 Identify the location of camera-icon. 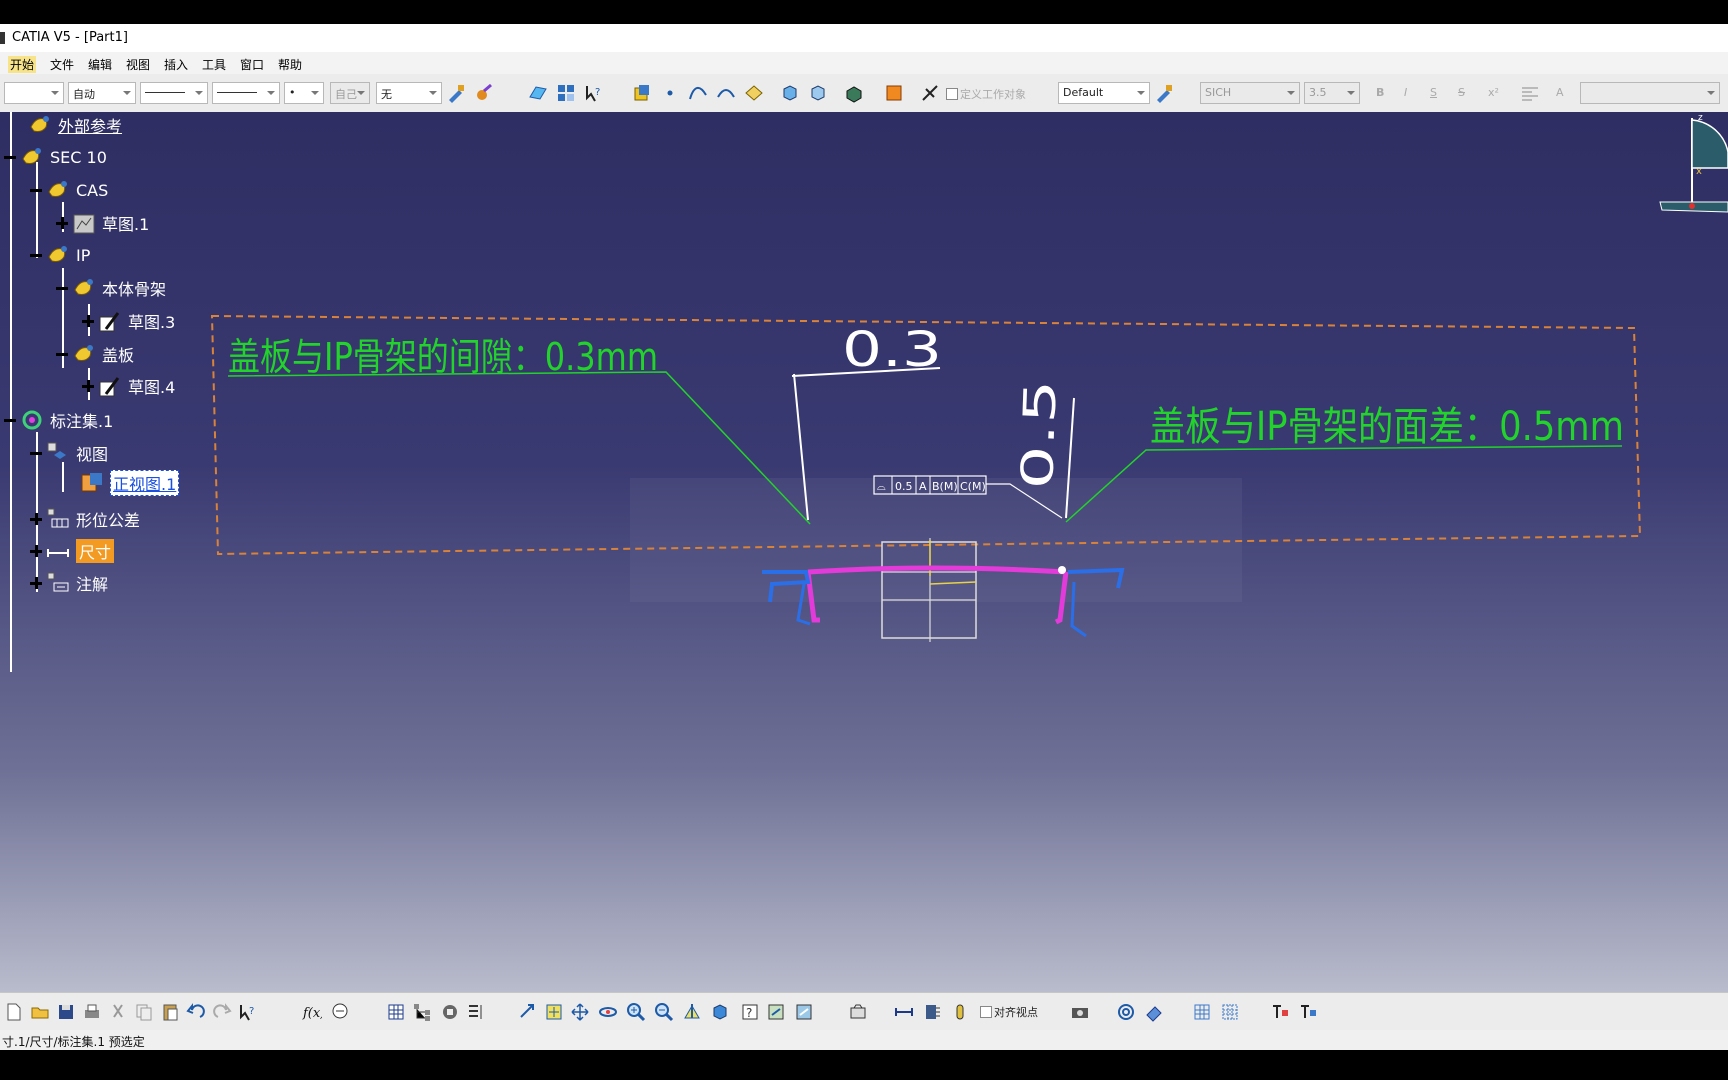
(1080, 1012).